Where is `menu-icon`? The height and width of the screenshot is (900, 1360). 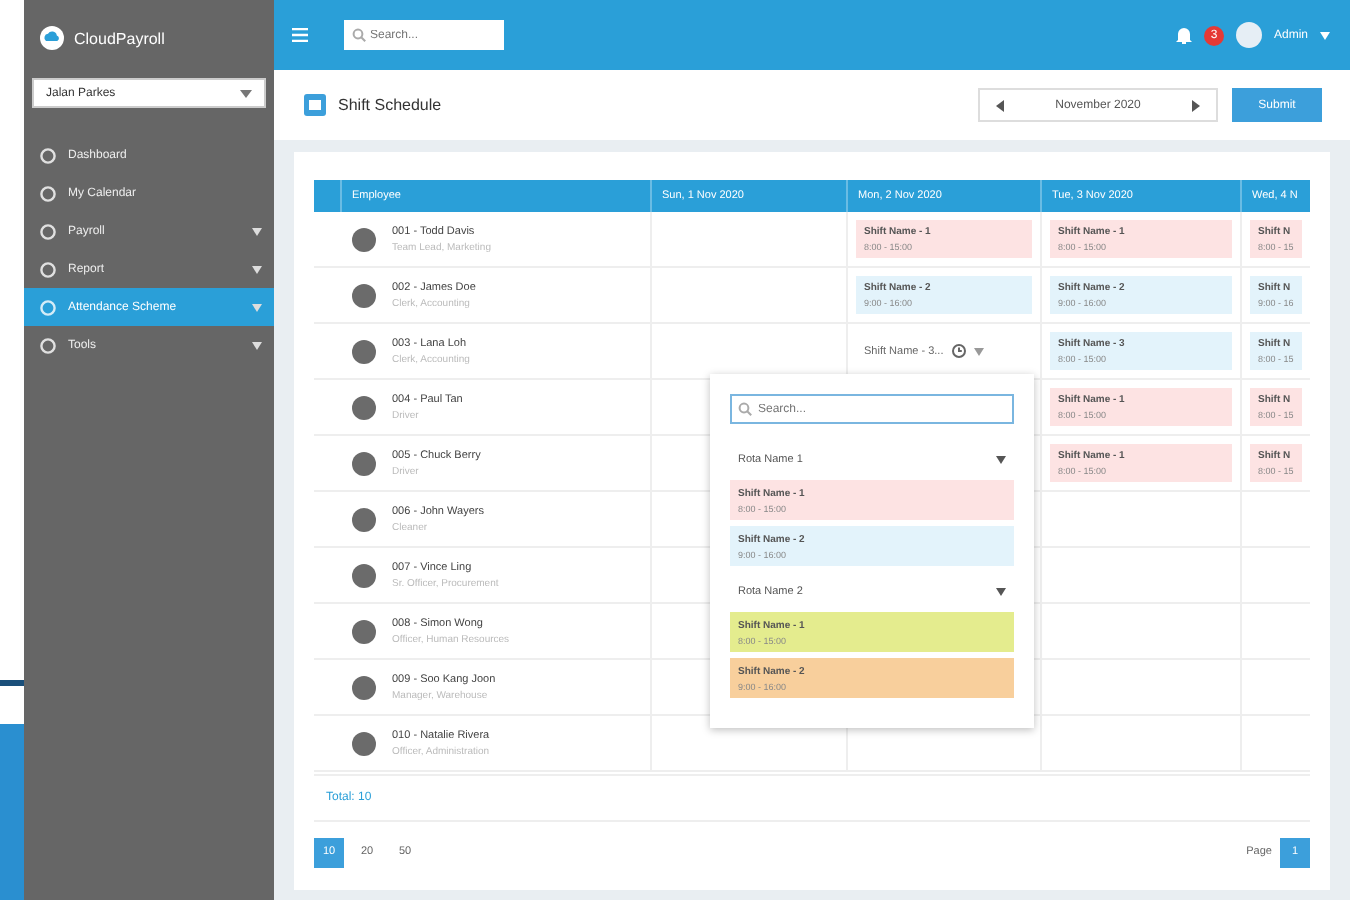
menu-icon is located at coordinates (300, 35).